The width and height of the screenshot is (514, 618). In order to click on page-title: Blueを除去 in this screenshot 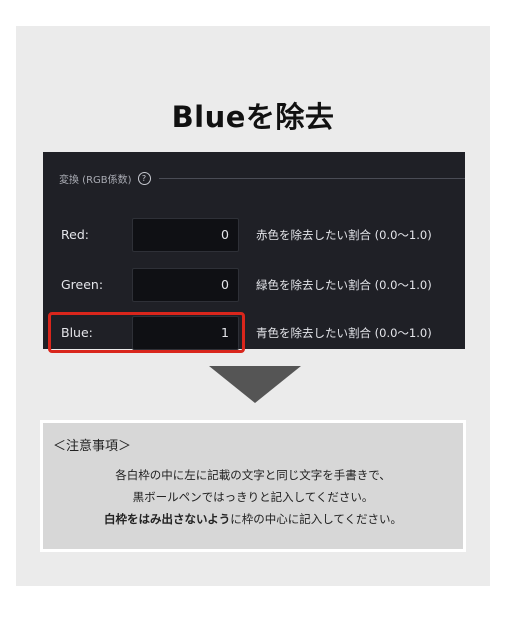, I will do `click(253, 117)`.